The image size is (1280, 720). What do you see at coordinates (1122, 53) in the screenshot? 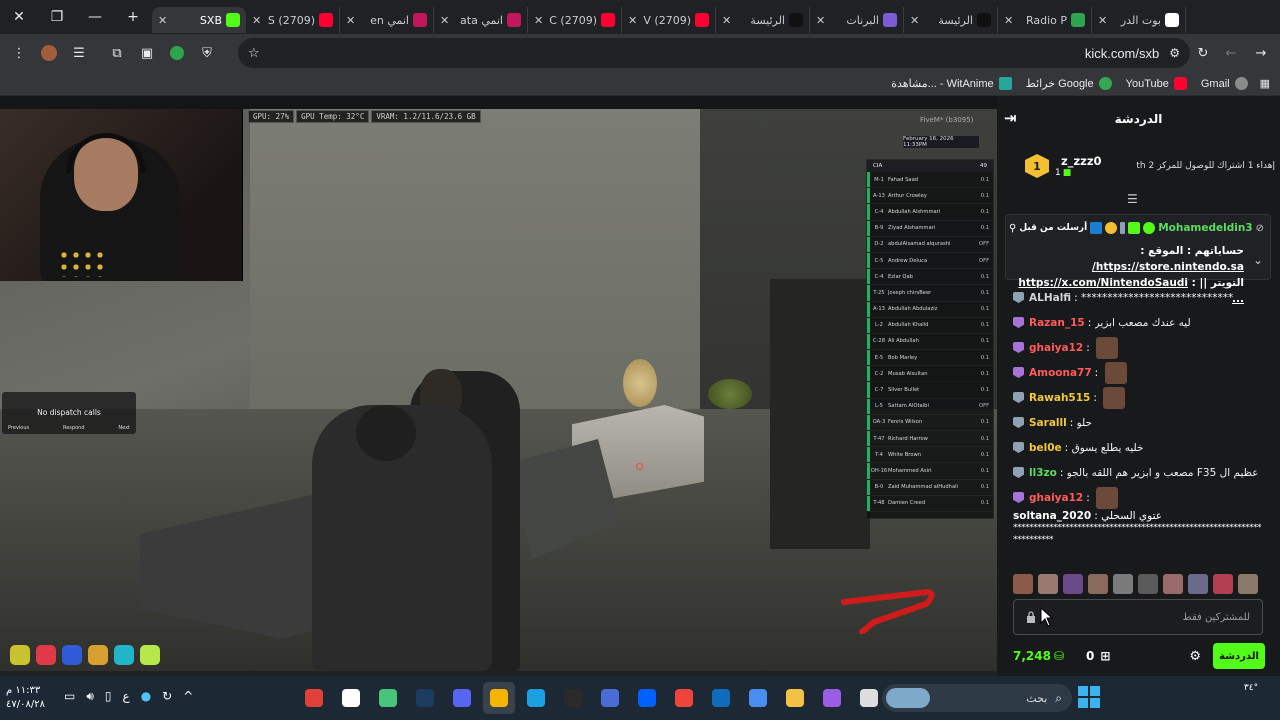
I see `url-text: kick.com/sxb` at bounding box center [1122, 53].